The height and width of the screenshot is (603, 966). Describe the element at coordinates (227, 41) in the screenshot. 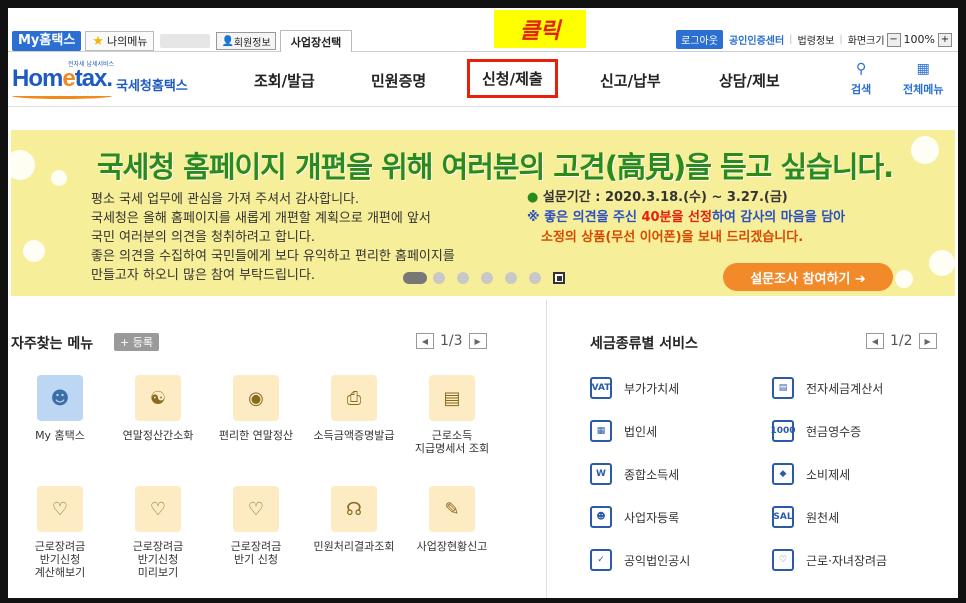

I see `person-icon: 👤` at that location.